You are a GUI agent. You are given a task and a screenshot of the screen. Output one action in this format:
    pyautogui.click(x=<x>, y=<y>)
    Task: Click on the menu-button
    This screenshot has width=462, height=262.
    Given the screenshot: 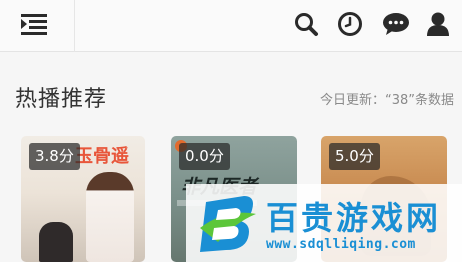 What is the action you would take?
    pyautogui.click(x=37, y=26)
    